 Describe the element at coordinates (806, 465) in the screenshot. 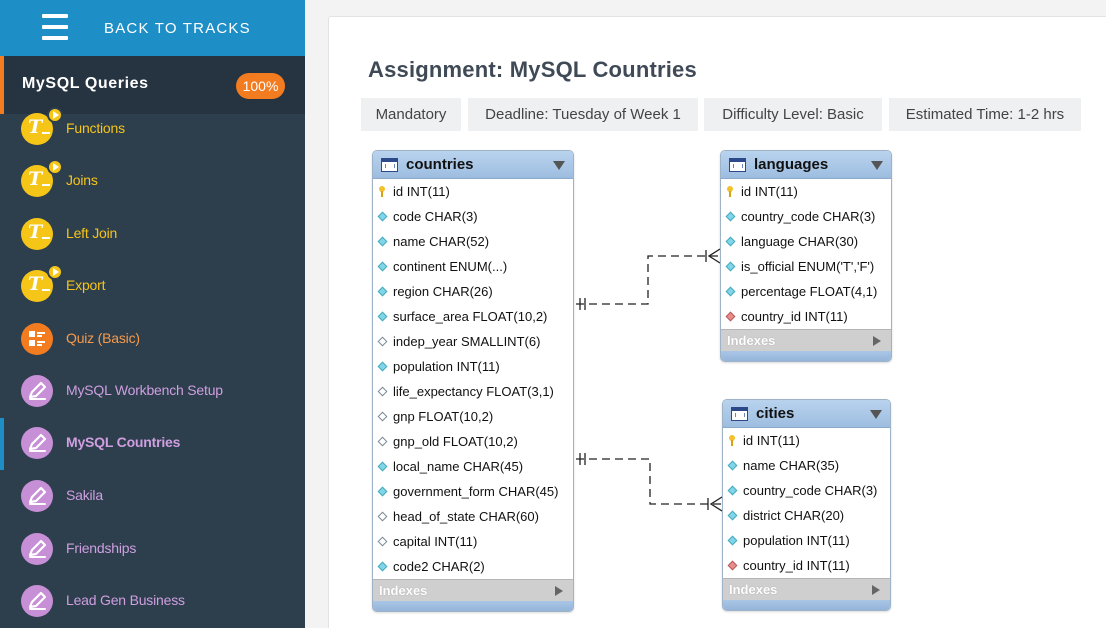

I see `table-column: name CHAR(35)` at that location.